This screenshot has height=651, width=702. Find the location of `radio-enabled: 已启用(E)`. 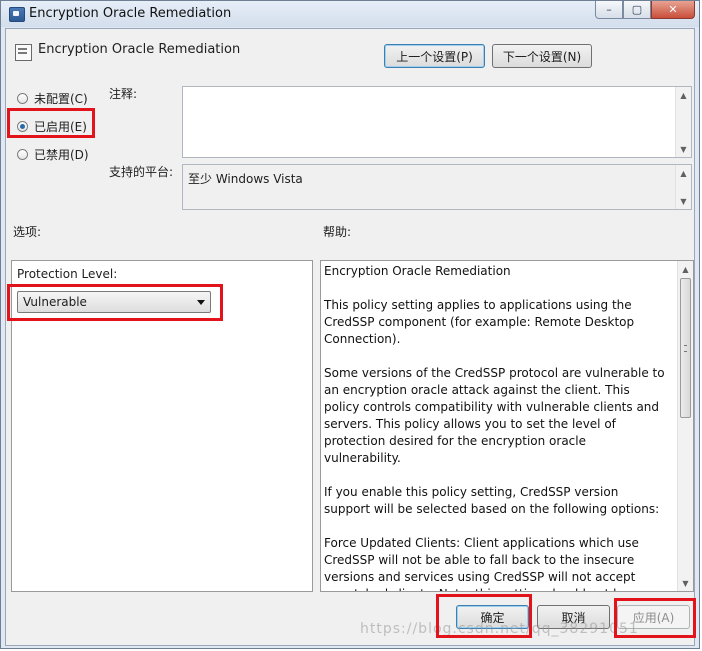

radio-enabled: 已启用(E) is located at coordinates (52, 126).